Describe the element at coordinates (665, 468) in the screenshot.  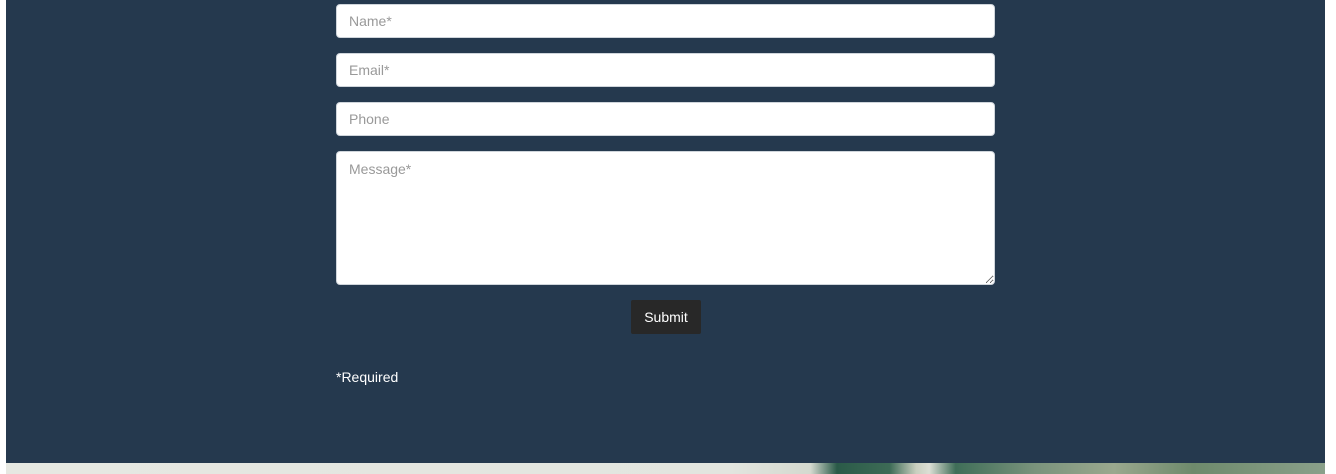
I see `background-image-strip` at that location.